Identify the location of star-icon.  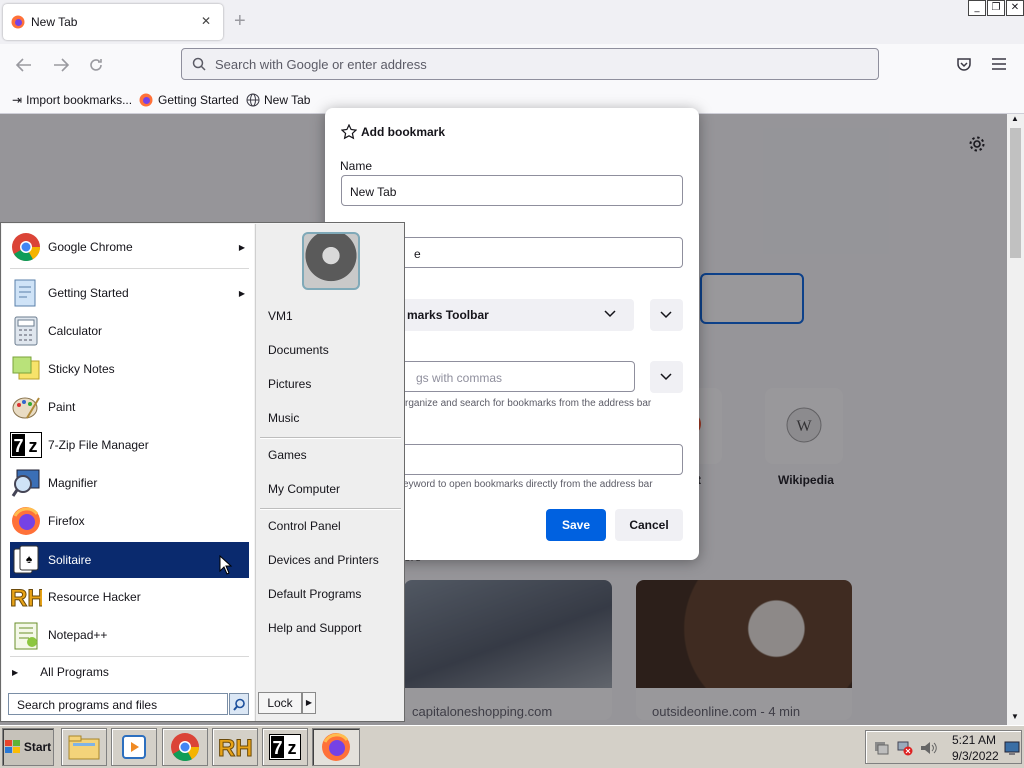
(349, 132).